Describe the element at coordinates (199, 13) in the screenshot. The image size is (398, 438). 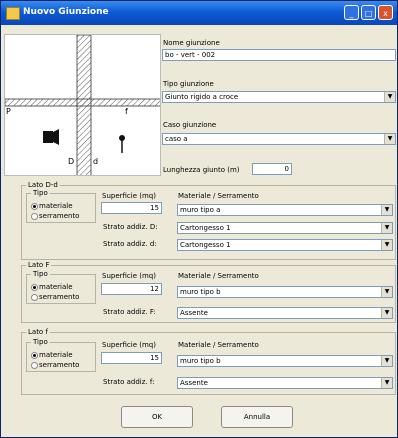
I see `title-bar: Nuovo Giunzione _ □ x` at that location.